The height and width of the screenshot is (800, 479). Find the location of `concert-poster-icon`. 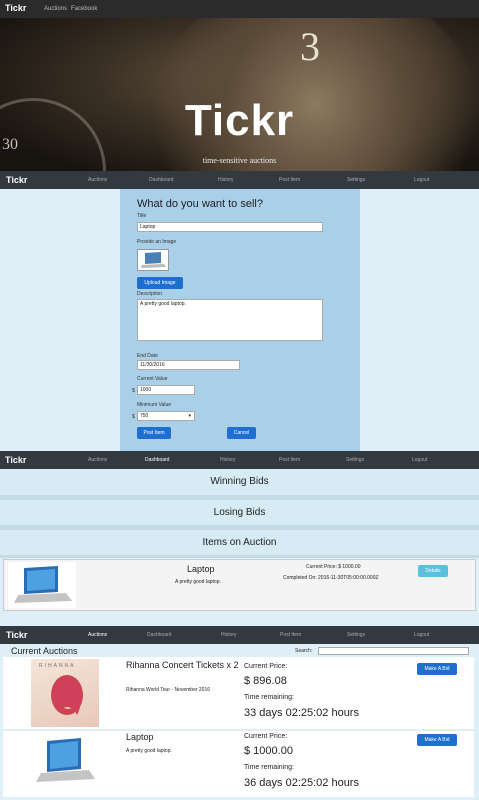

concert-poster-icon is located at coordinates (67, 695).